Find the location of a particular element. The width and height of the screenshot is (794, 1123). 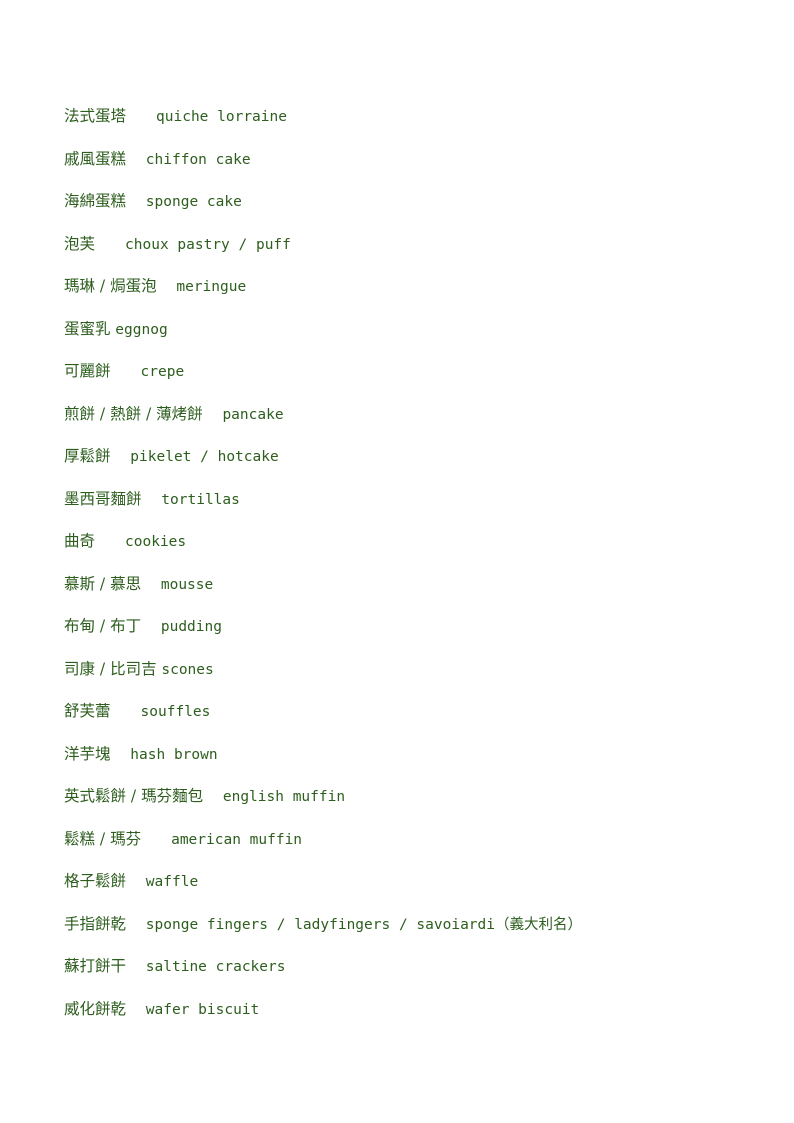

vocab-term-chinese: 戚風蛋糕 is located at coordinates (95, 158).